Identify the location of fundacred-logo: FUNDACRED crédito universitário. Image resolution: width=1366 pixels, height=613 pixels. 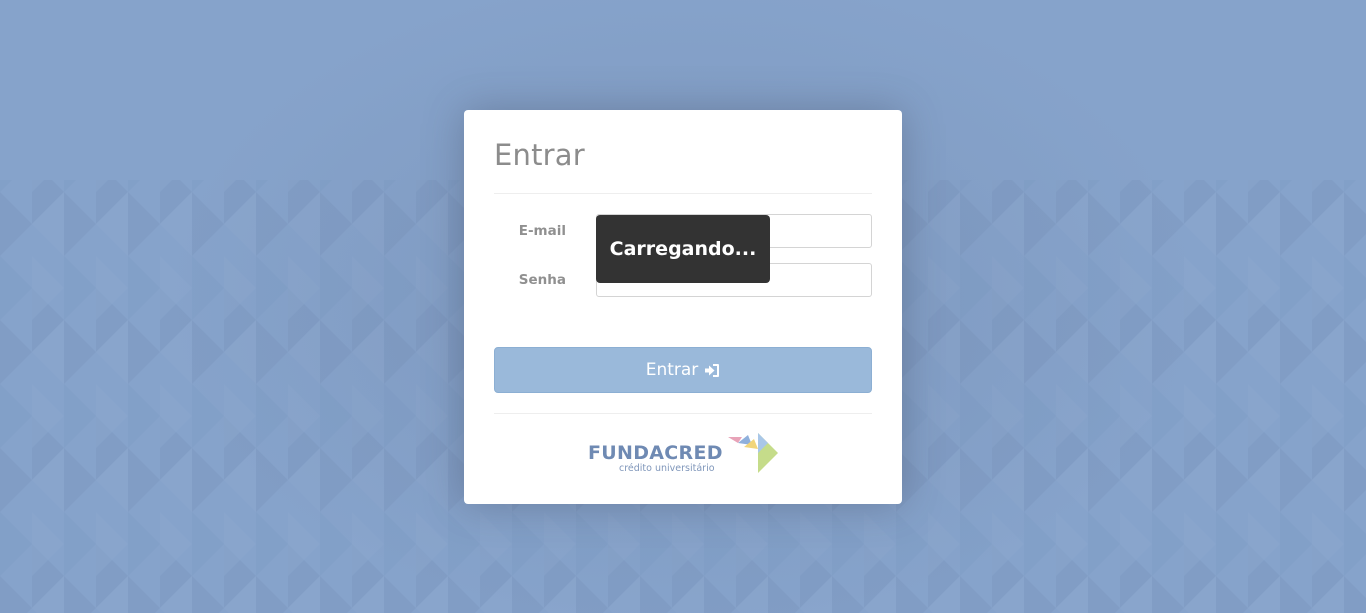
(683, 454).